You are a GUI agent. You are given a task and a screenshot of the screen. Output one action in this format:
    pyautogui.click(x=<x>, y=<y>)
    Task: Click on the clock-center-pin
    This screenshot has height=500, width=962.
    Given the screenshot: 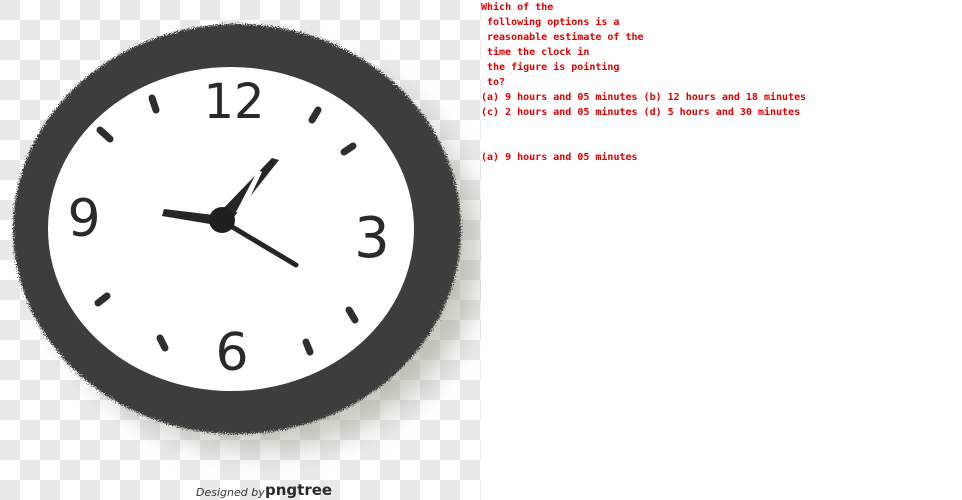 What is the action you would take?
    pyautogui.click(x=222, y=220)
    